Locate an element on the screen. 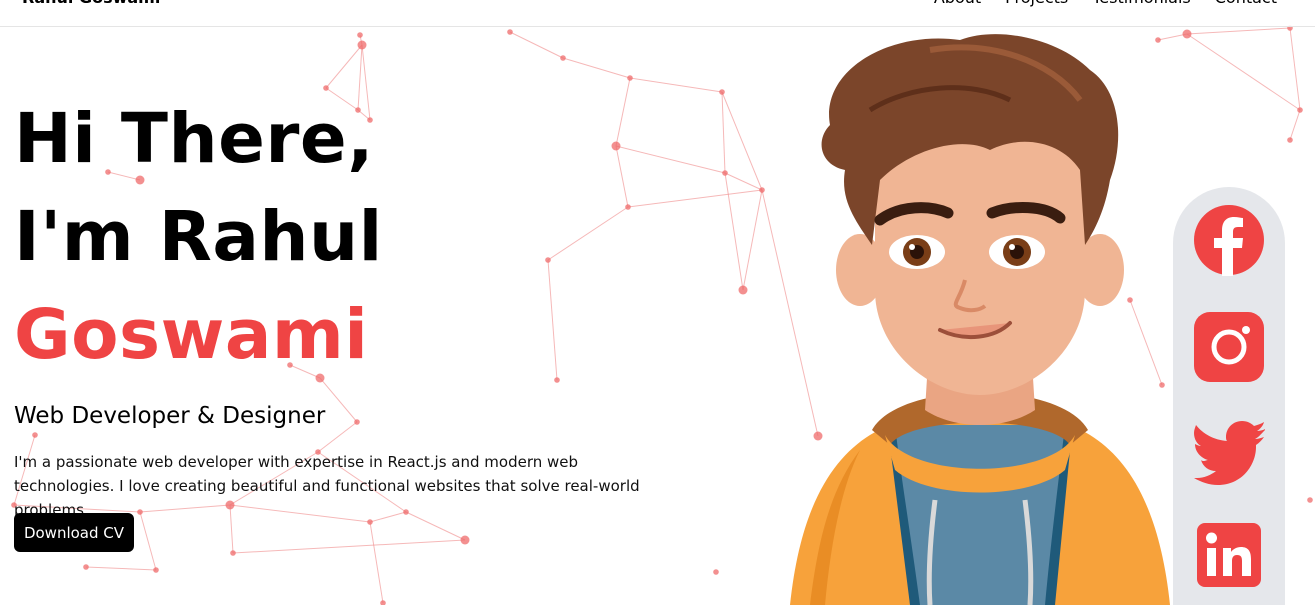 The height and width of the screenshot is (605, 1315). hero-intro: I'm Rahul is located at coordinates (198, 237).